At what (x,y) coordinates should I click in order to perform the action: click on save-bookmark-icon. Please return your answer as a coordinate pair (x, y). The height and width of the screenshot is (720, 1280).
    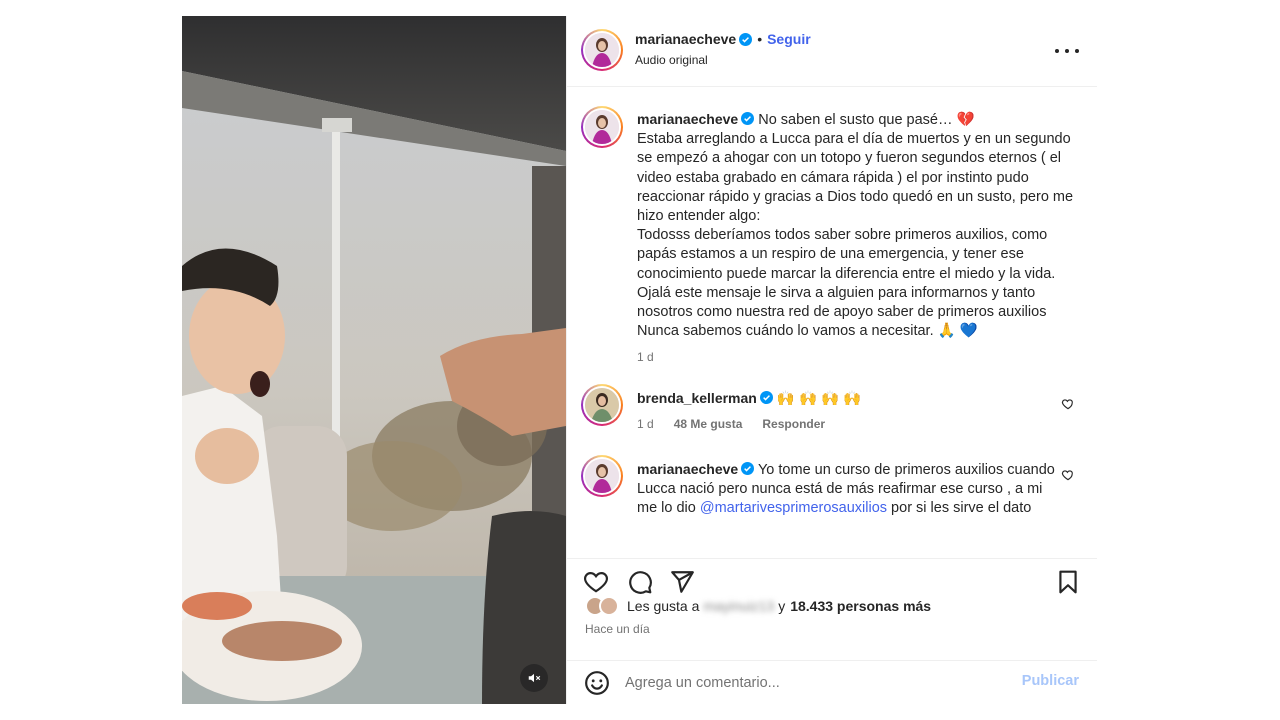
    Looking at the image, I should click on (1068, 582).